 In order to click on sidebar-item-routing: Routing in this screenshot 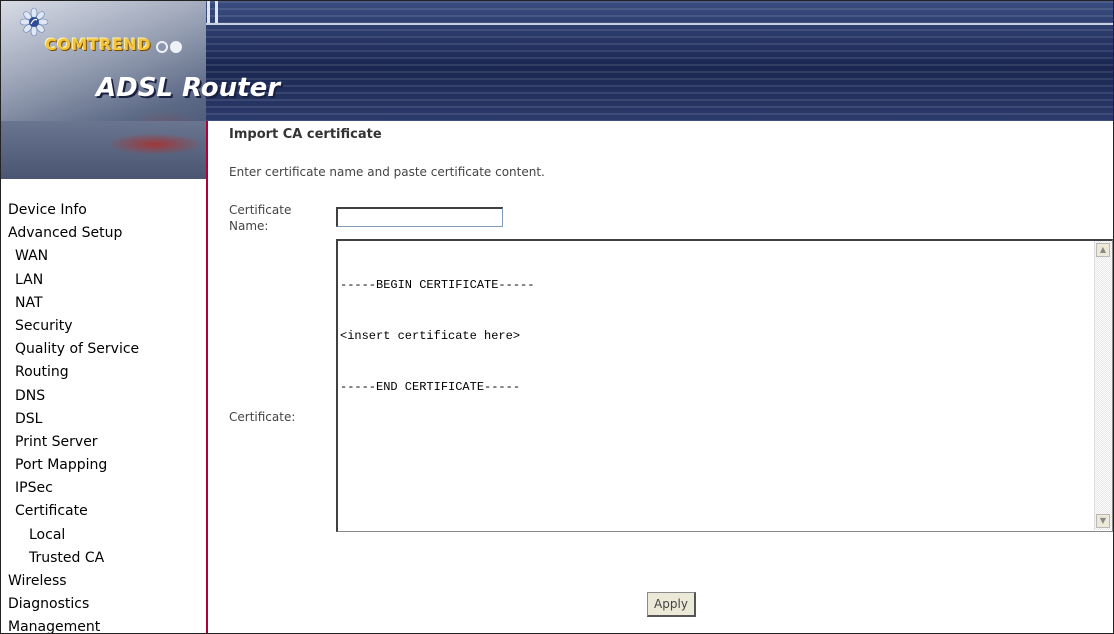, I will do `click(70, 372)`.